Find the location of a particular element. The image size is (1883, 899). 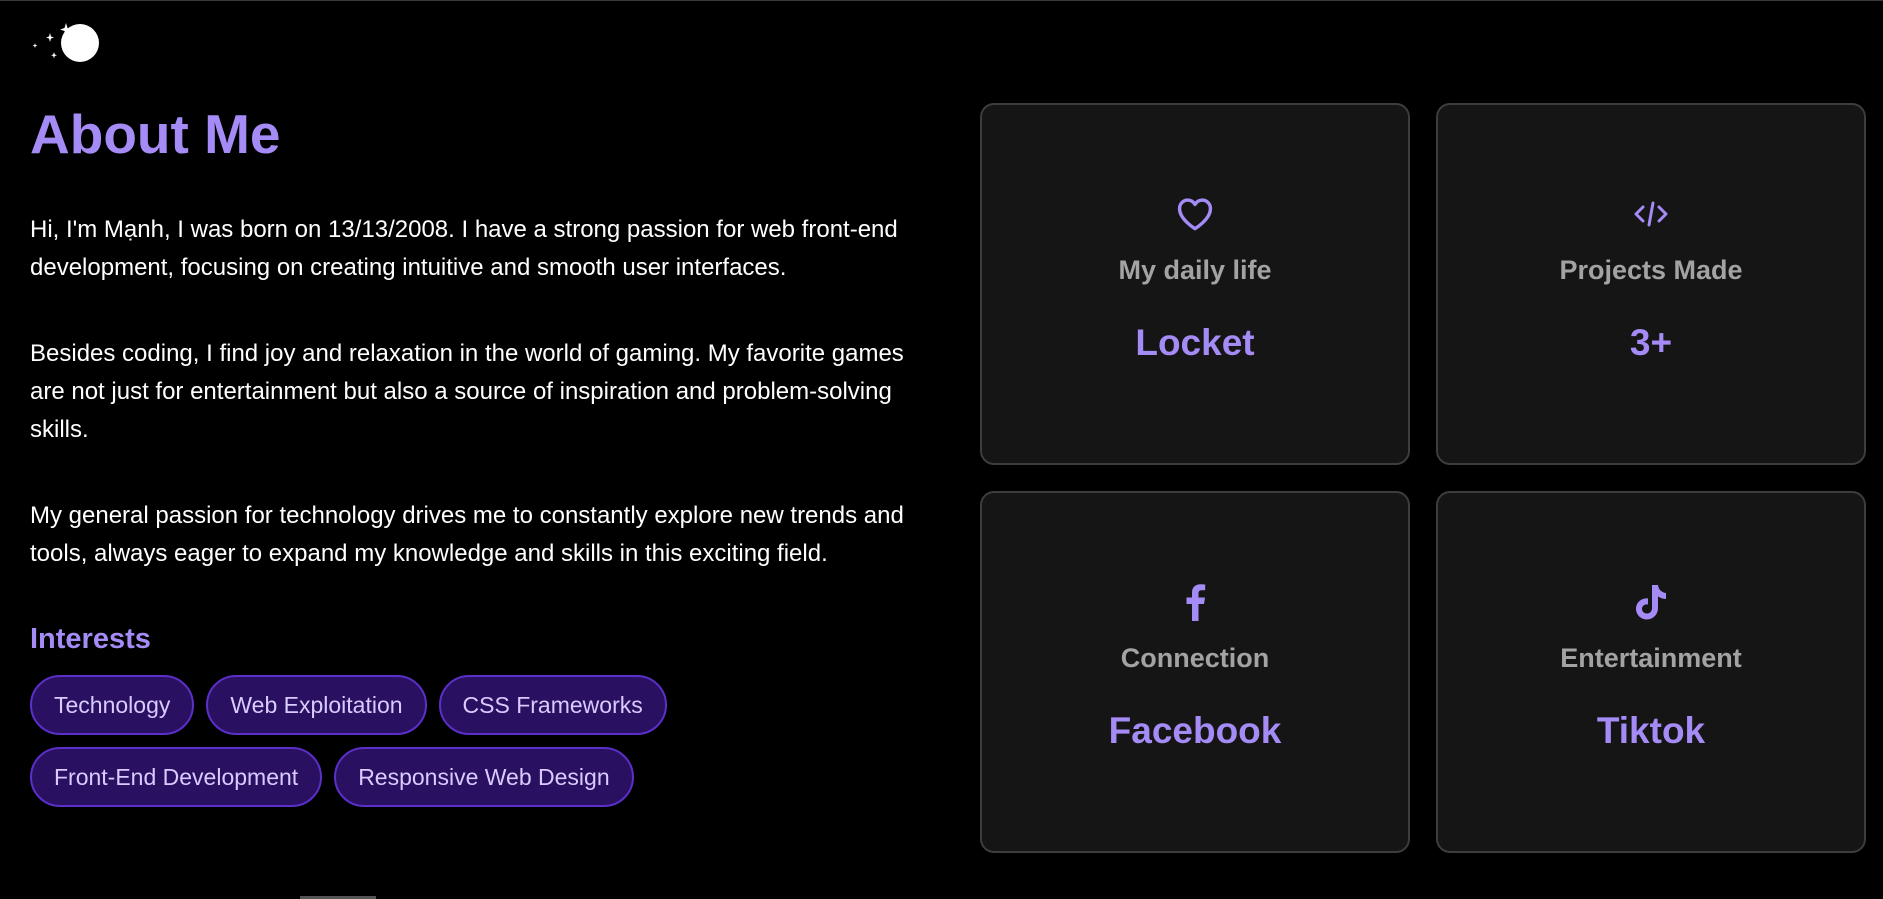

card-entertainment: Entertainment Tiktok is located at coordinates (1651, 672).